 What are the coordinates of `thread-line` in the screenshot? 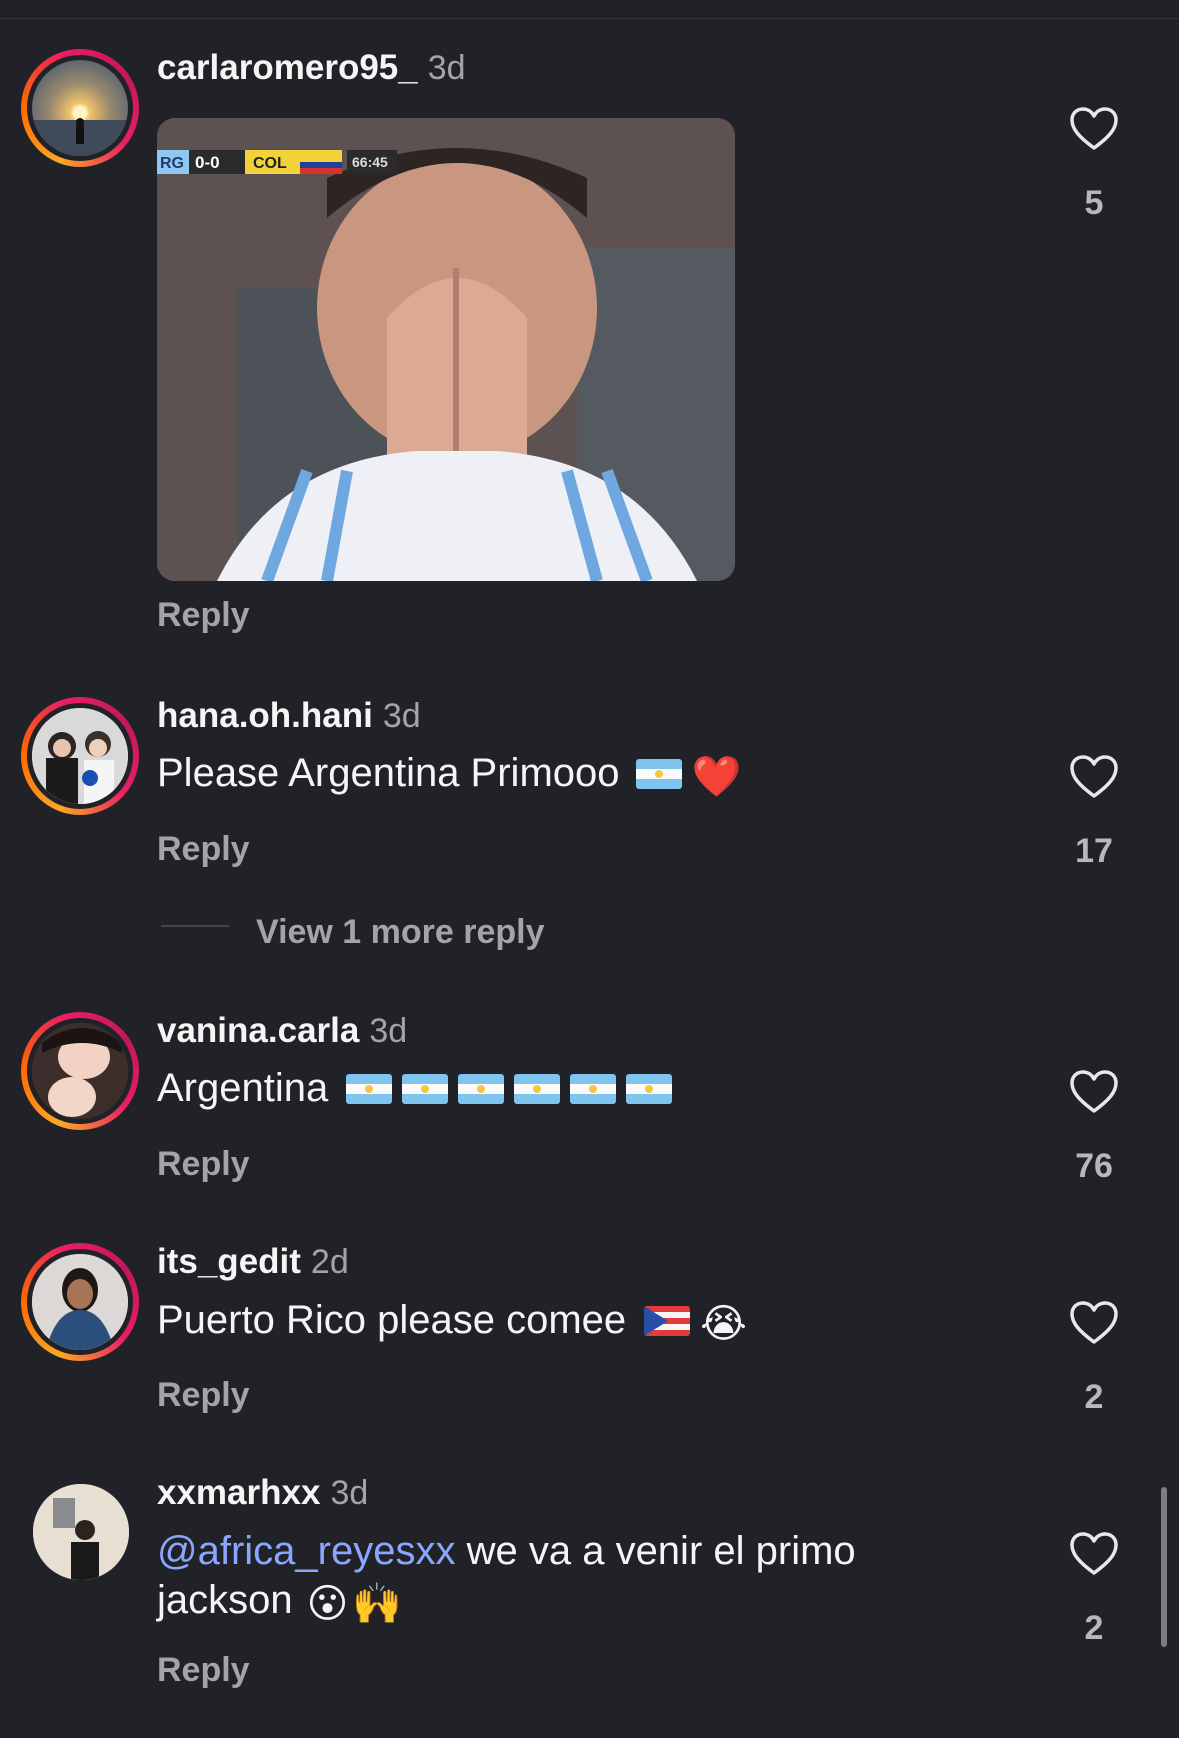 It's located at (195, 926).